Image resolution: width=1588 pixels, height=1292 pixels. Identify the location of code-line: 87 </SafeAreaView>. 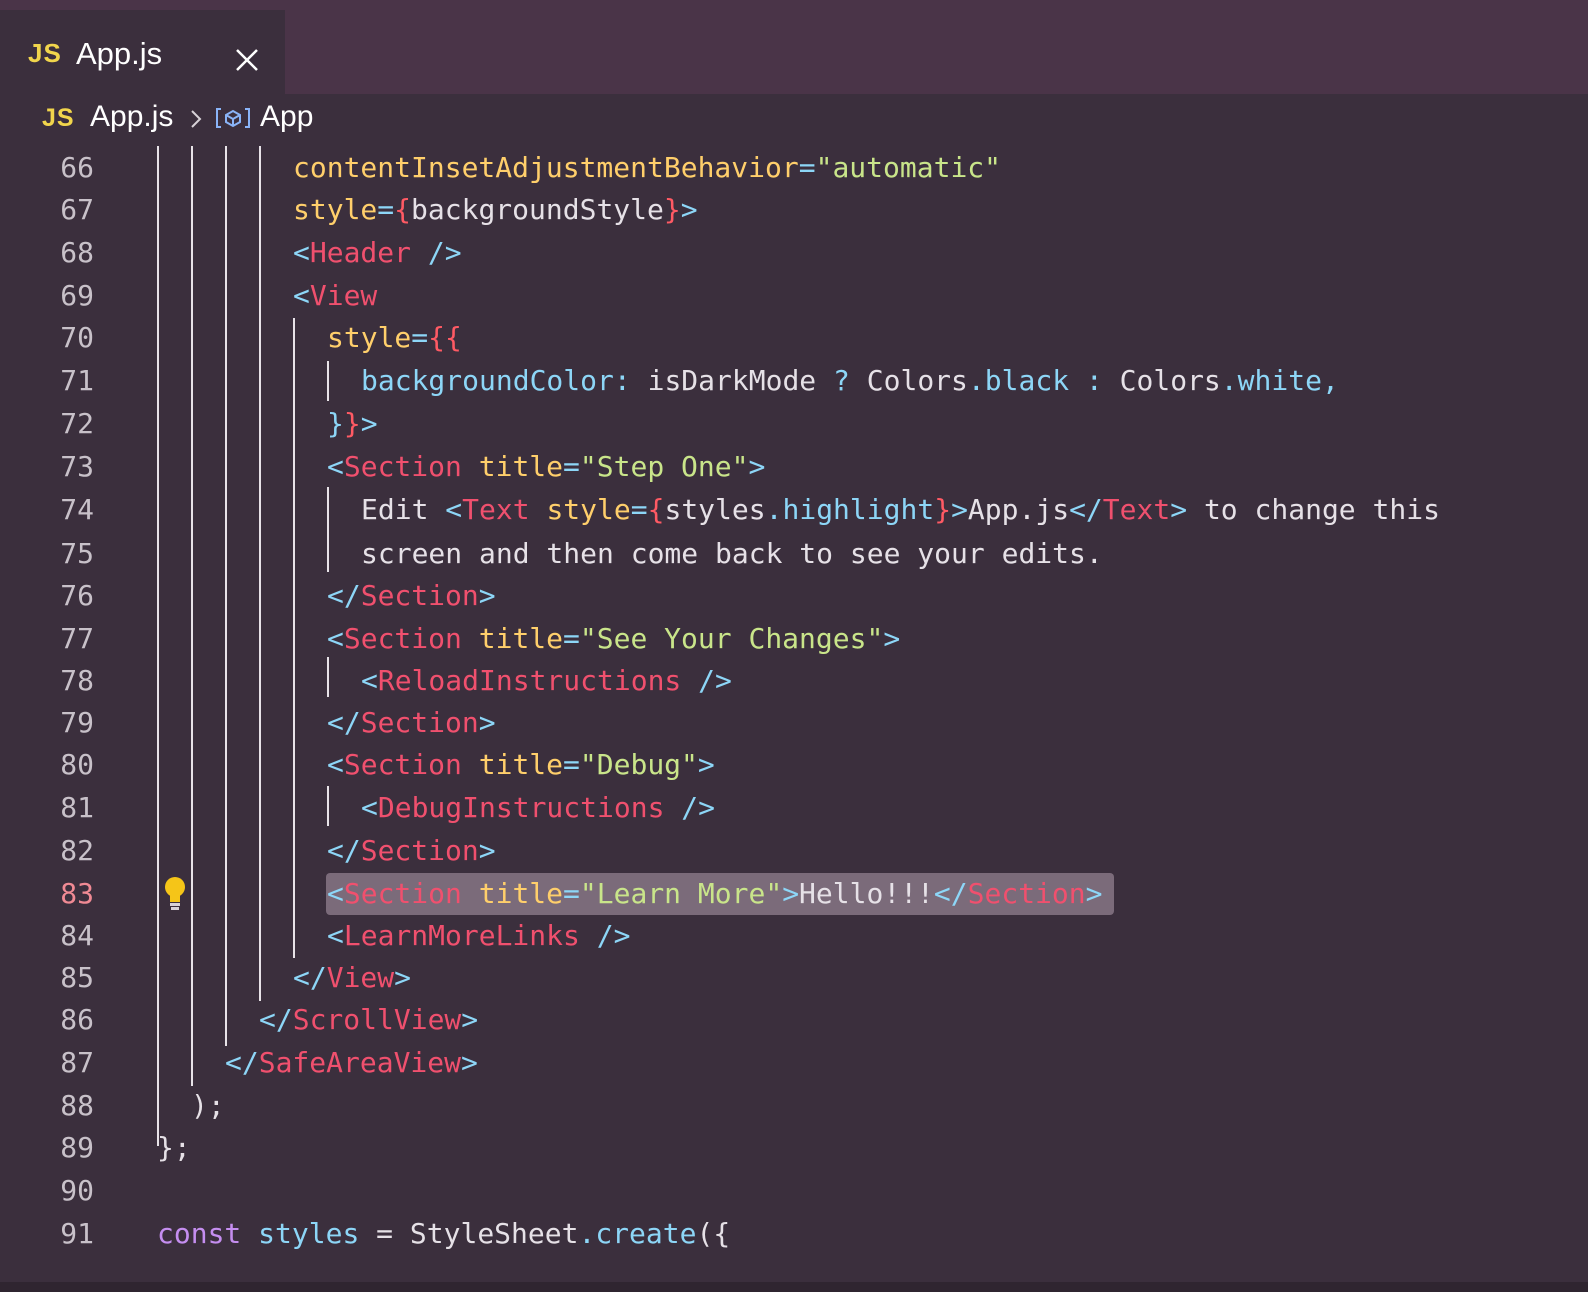
(794, 1062).